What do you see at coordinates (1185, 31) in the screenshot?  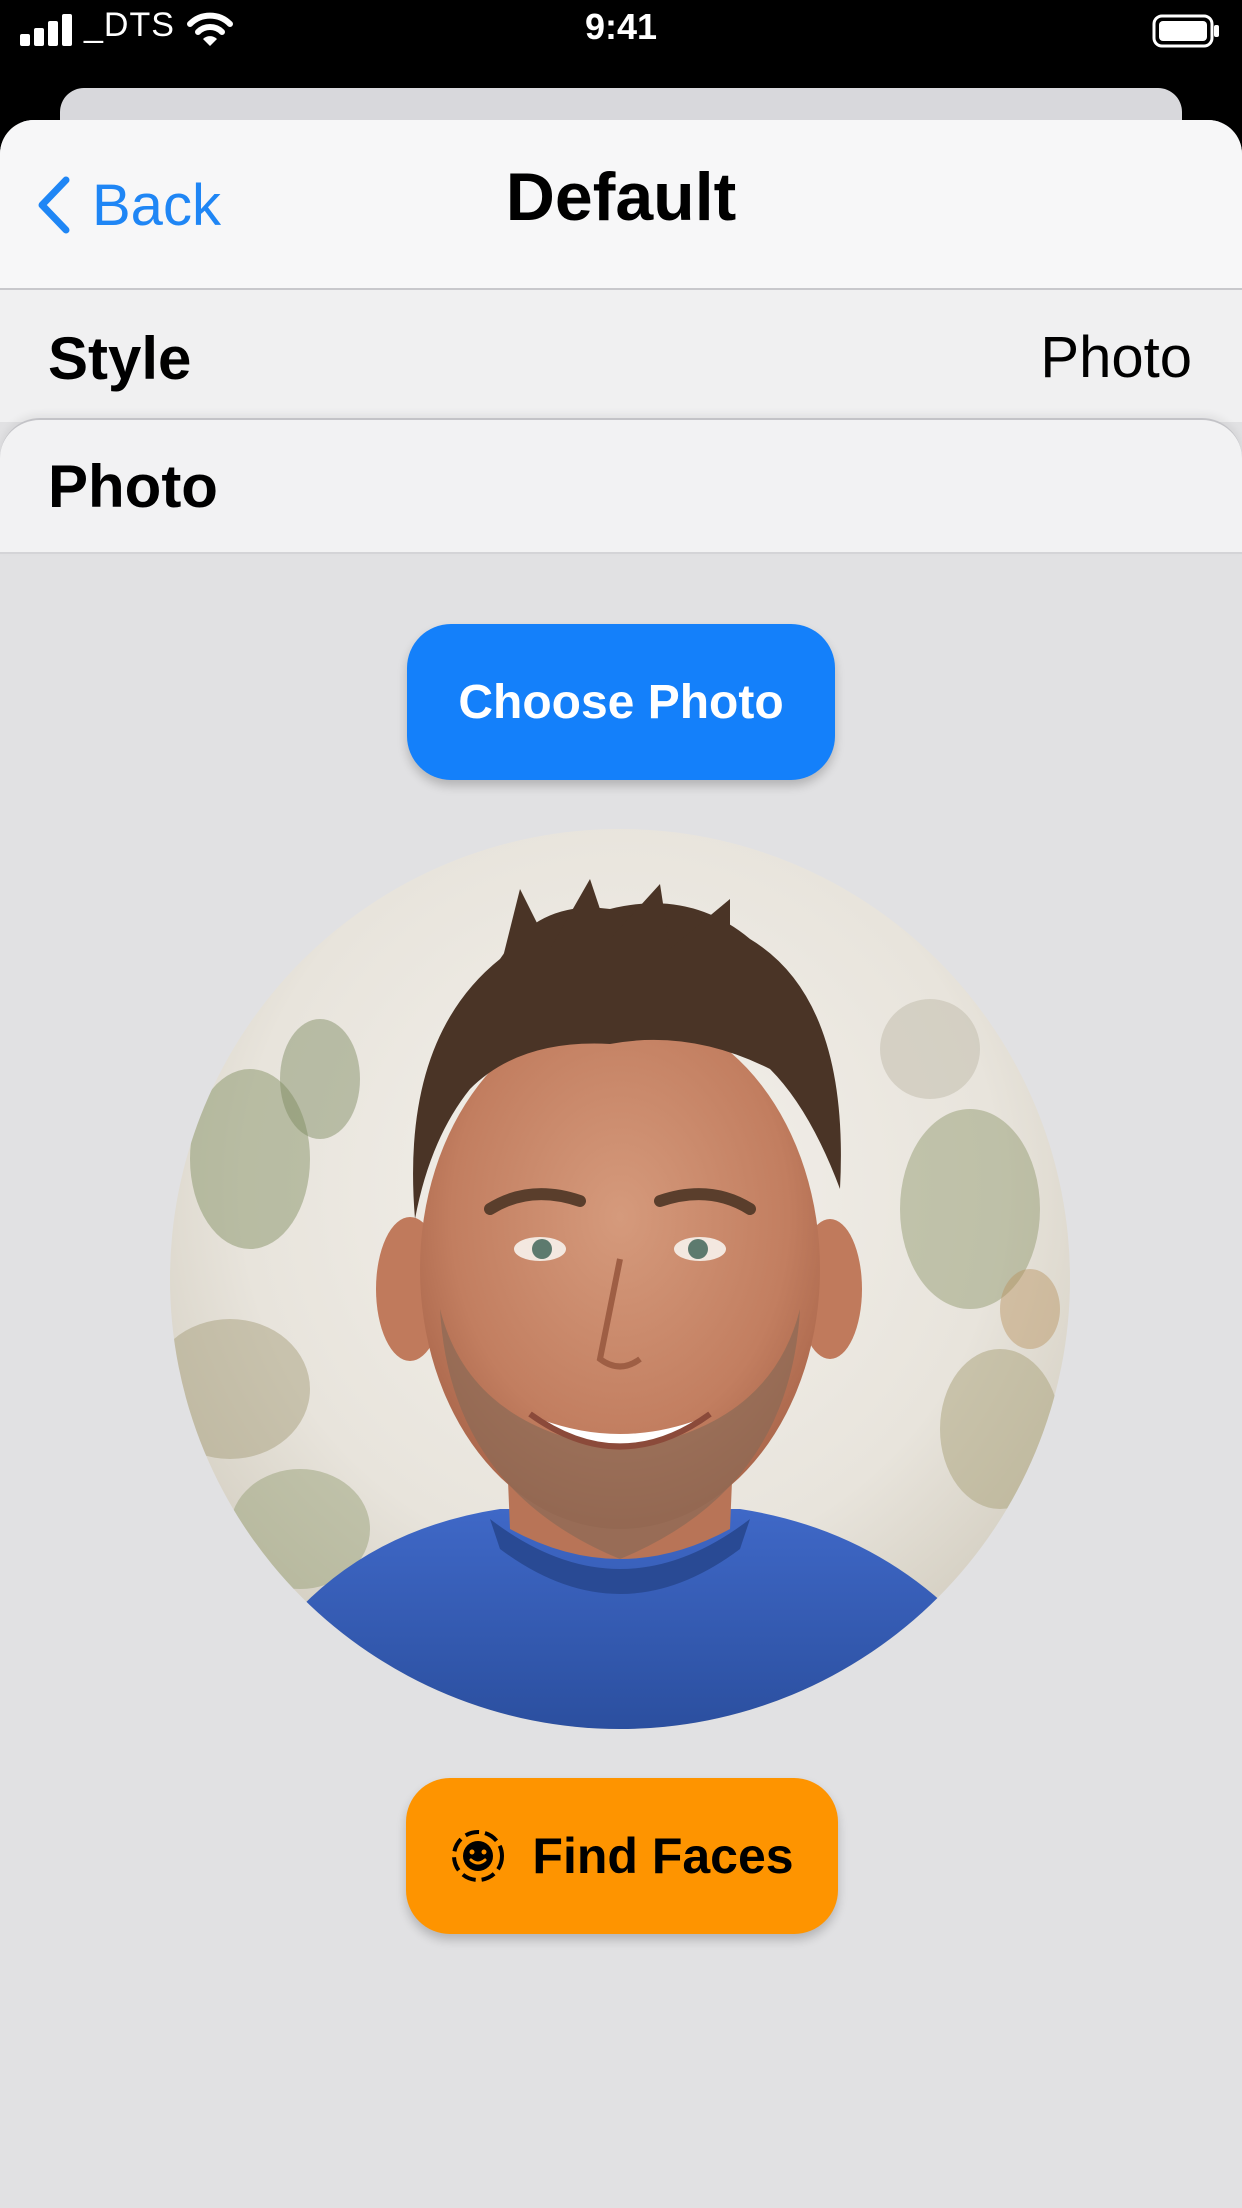 I see `battery-icon` at bounding box center [1185, 31].